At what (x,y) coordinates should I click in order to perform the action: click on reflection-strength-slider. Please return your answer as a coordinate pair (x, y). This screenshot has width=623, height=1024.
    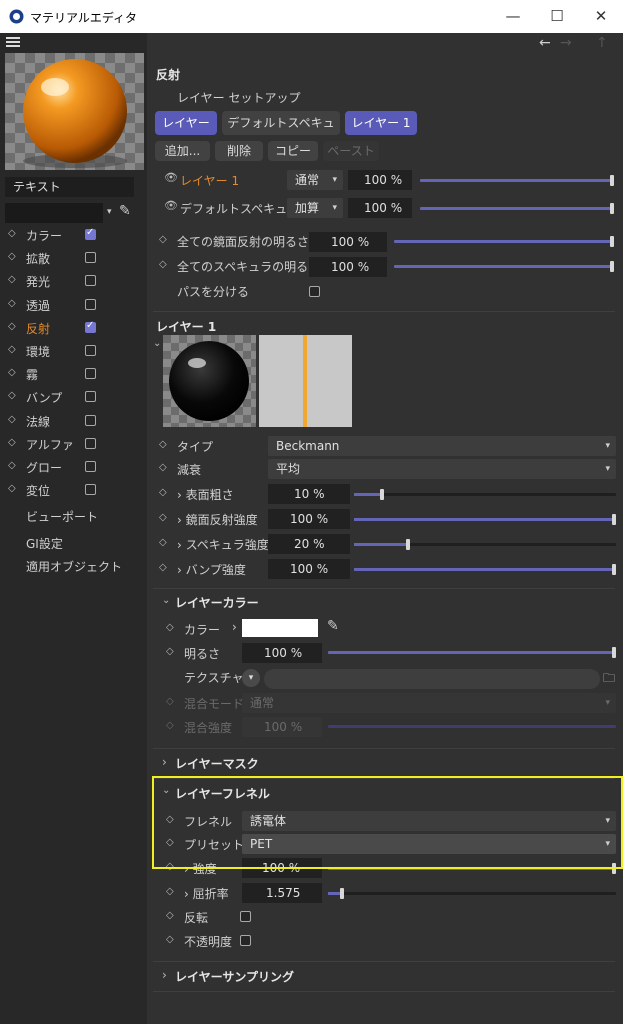
    Looking at the image, I should click on (485, 519).